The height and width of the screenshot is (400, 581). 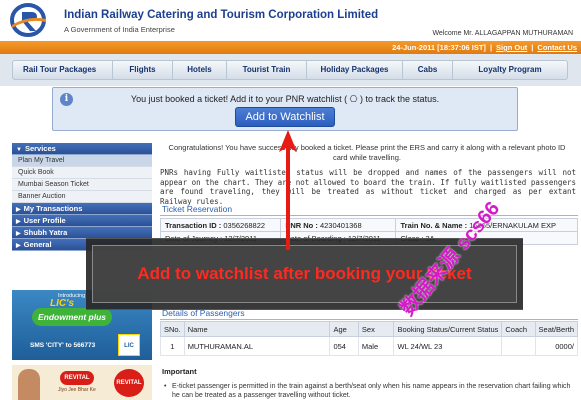 I want to click on sidebar-item-mumbai-season-ticket: Mumbai Season Ticket, so click(x=82, y=185).